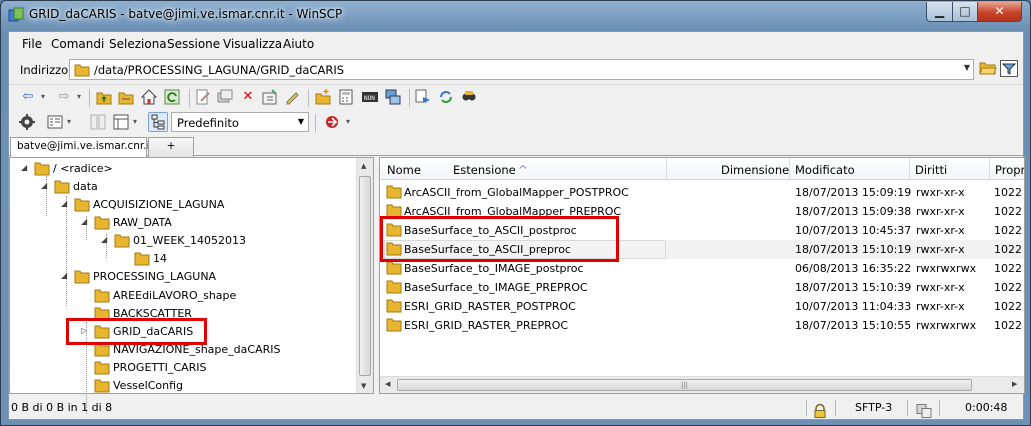 The image size is (1031, 426). What do you see at coordinates (142, 222) in the screenshot?
I see `tree-item-label: RAW_DATA` at bounding box center [142, 222].